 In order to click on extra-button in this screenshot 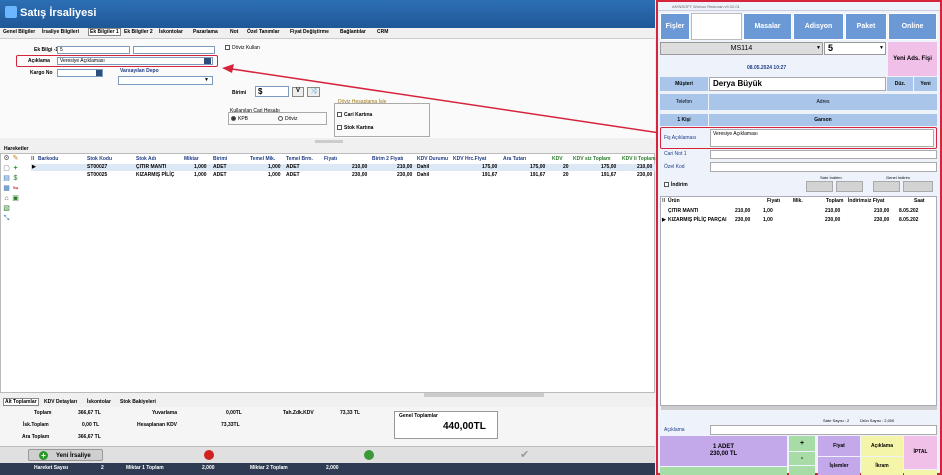, I will do `click(920, 472)`.